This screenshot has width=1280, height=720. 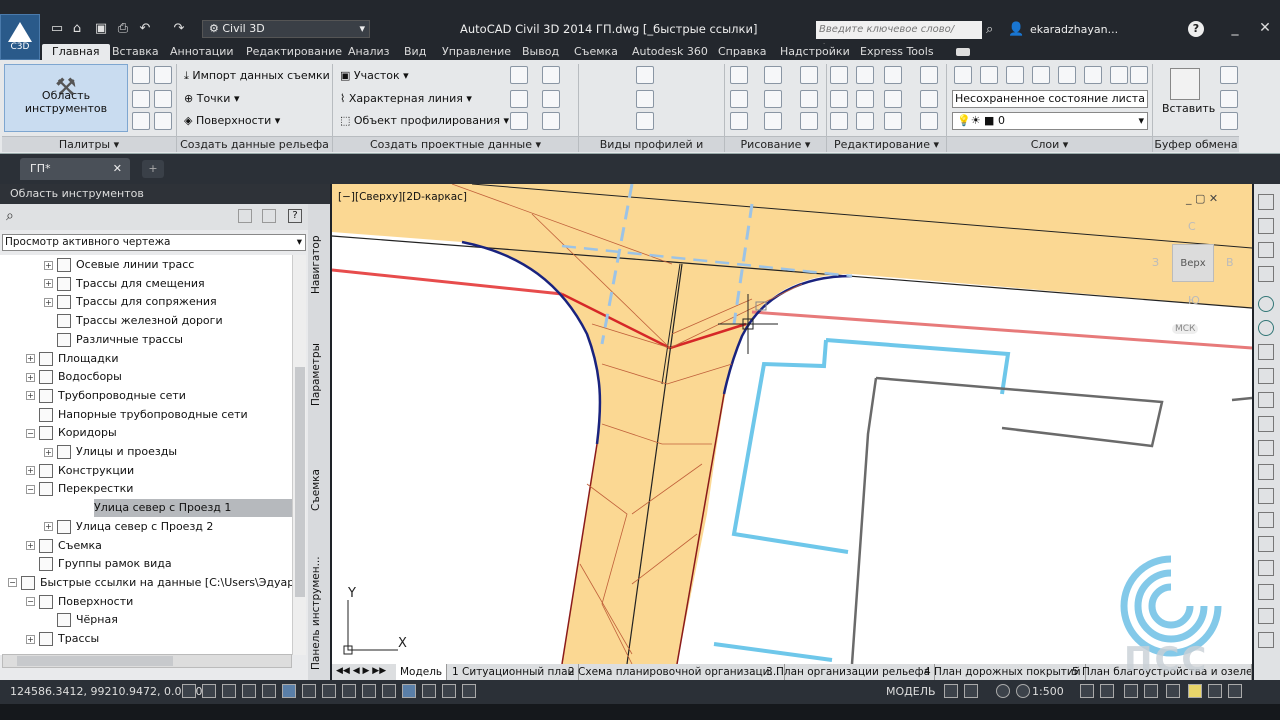 I want to click on application-menu-button: C3D, so click(x=20, y=37).